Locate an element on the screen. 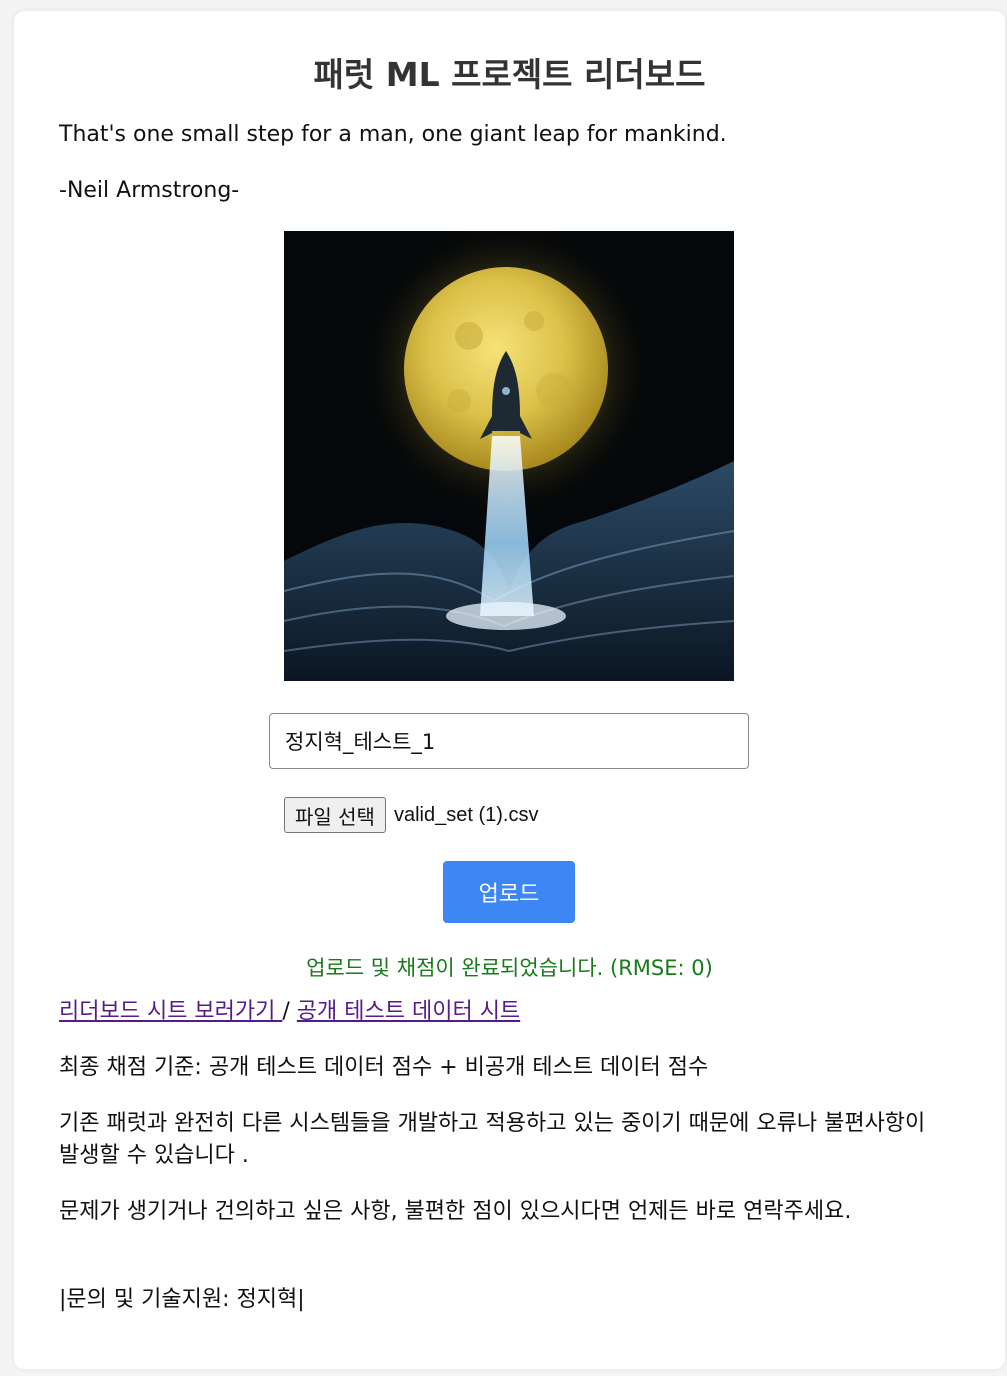 This screenshot has width=1007, height=1376. scoring-criteria-text: 최종 채점 기준: 공개 테스트 데이터 점수 + 비공개 테스트 데이터 점수 is located at coordinates (384, 1067).